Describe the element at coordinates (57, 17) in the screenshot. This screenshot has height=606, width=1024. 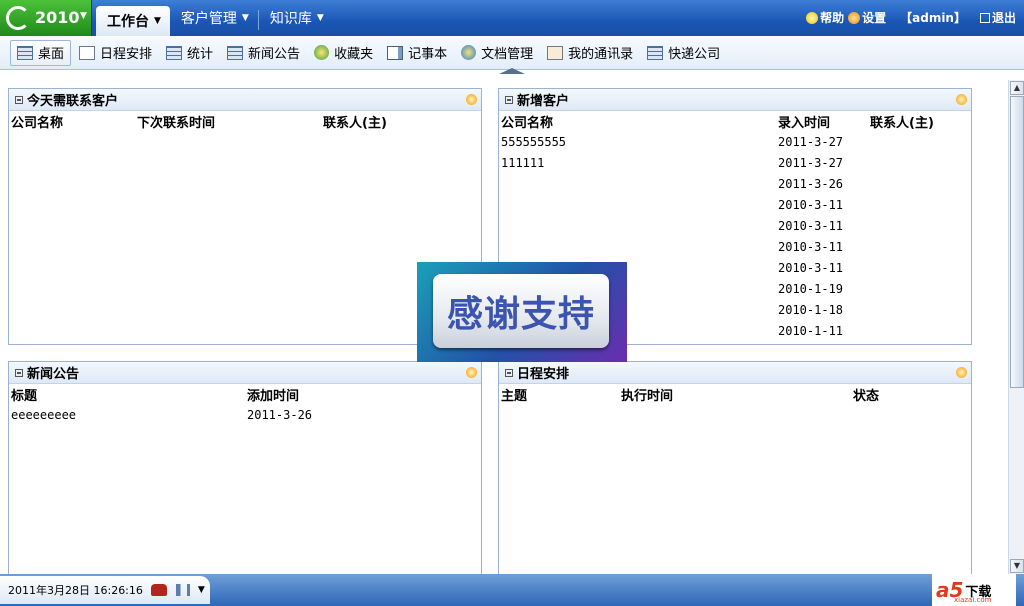
I see `logo-year: 2010` at that location.